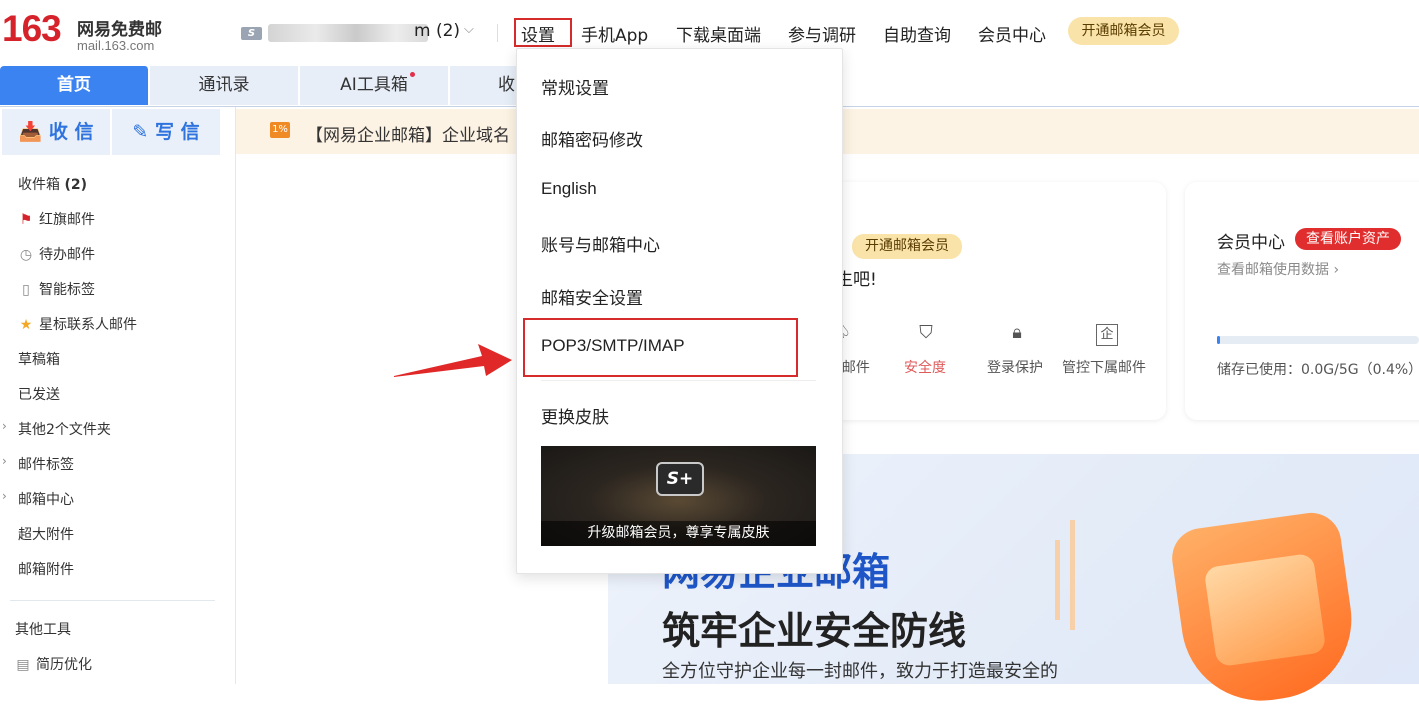  What do you see at coordinates (718, 33) in the screenshot?
I see `nav-download-desktop: 下载桌面端` at bounding box center [718, 33].